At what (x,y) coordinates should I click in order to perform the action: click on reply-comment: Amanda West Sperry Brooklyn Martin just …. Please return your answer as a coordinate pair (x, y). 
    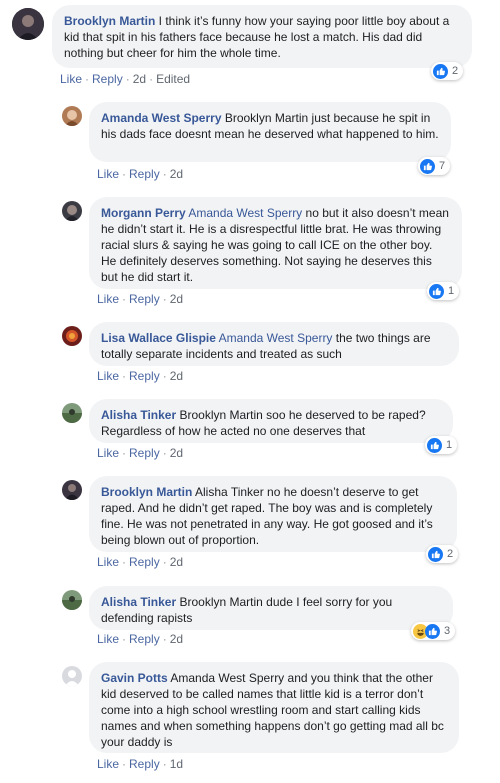
    Looking at the image, I should click on (250, 142).